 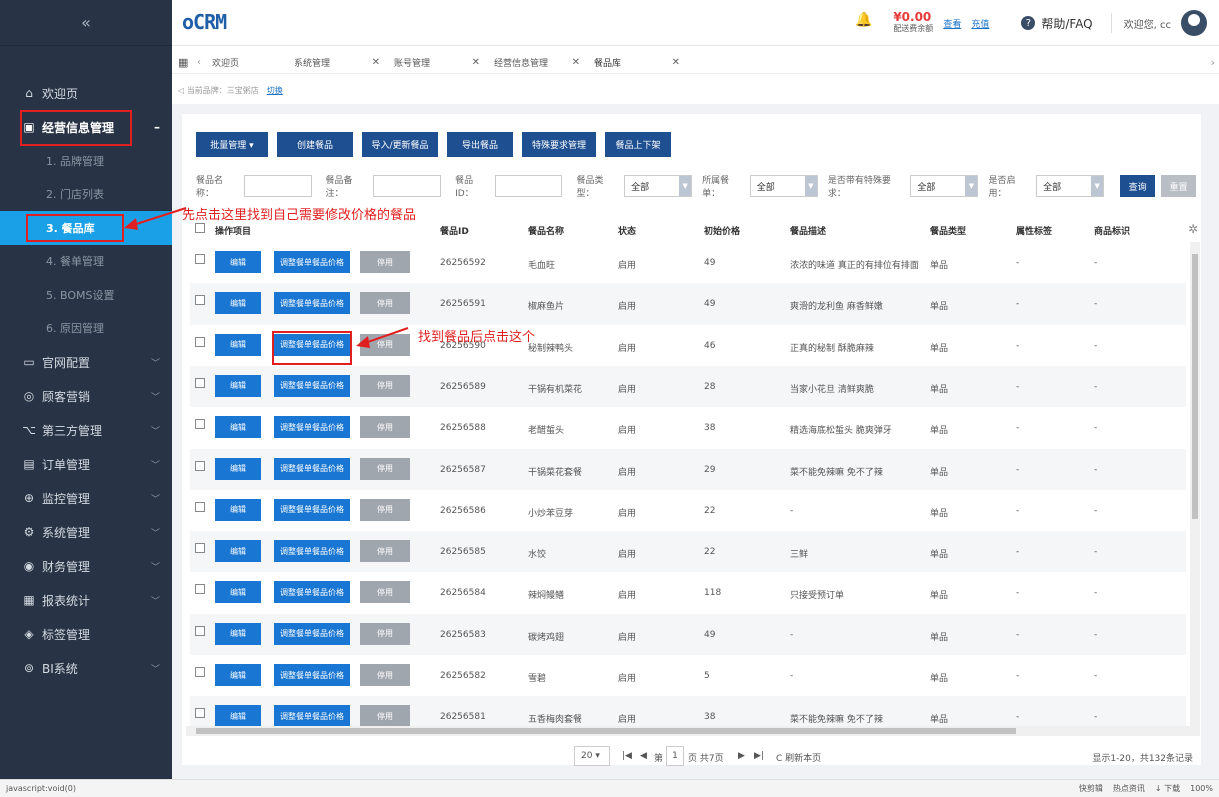 What do you see at coordinates (980, 23) in the screenshot?
I see `recharge-link: 充值` at bounding box center [980, 23].